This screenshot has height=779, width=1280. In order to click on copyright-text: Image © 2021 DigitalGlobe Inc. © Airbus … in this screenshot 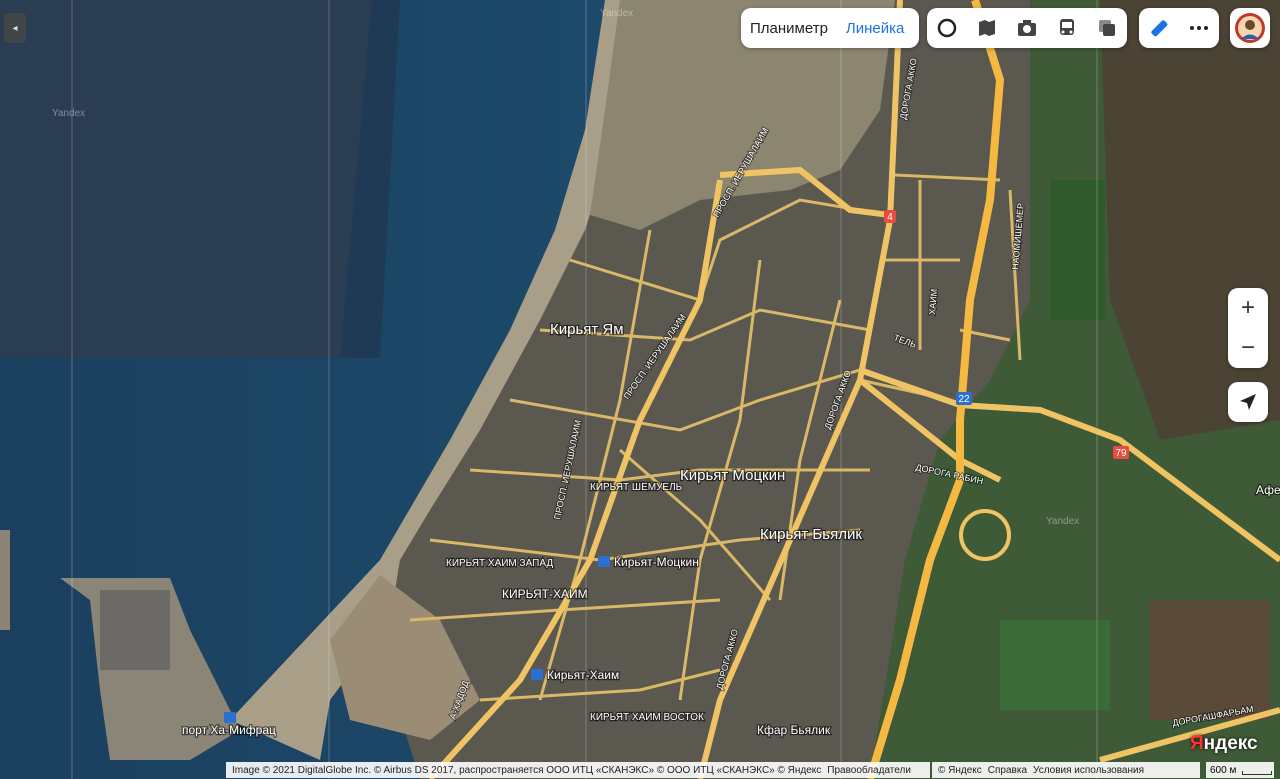, I will do `click(527, 770)`.